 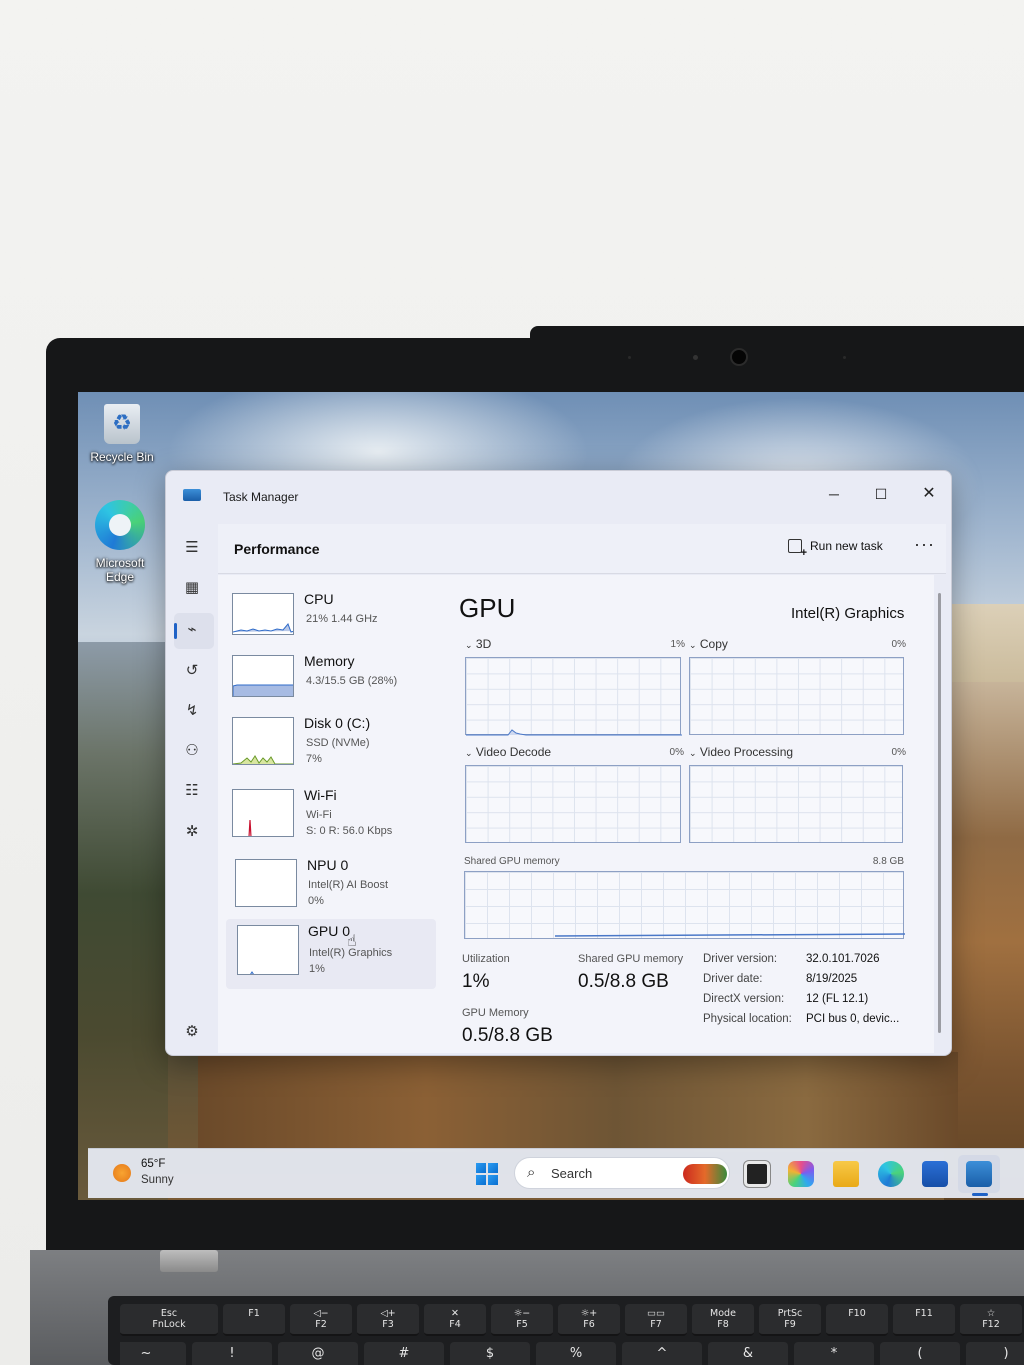 What do you see at coordinates (708, 644) in the screenshot?
I see `engine-dropdown-copy: ⌄ Copy` at bounding box center [708, 644].